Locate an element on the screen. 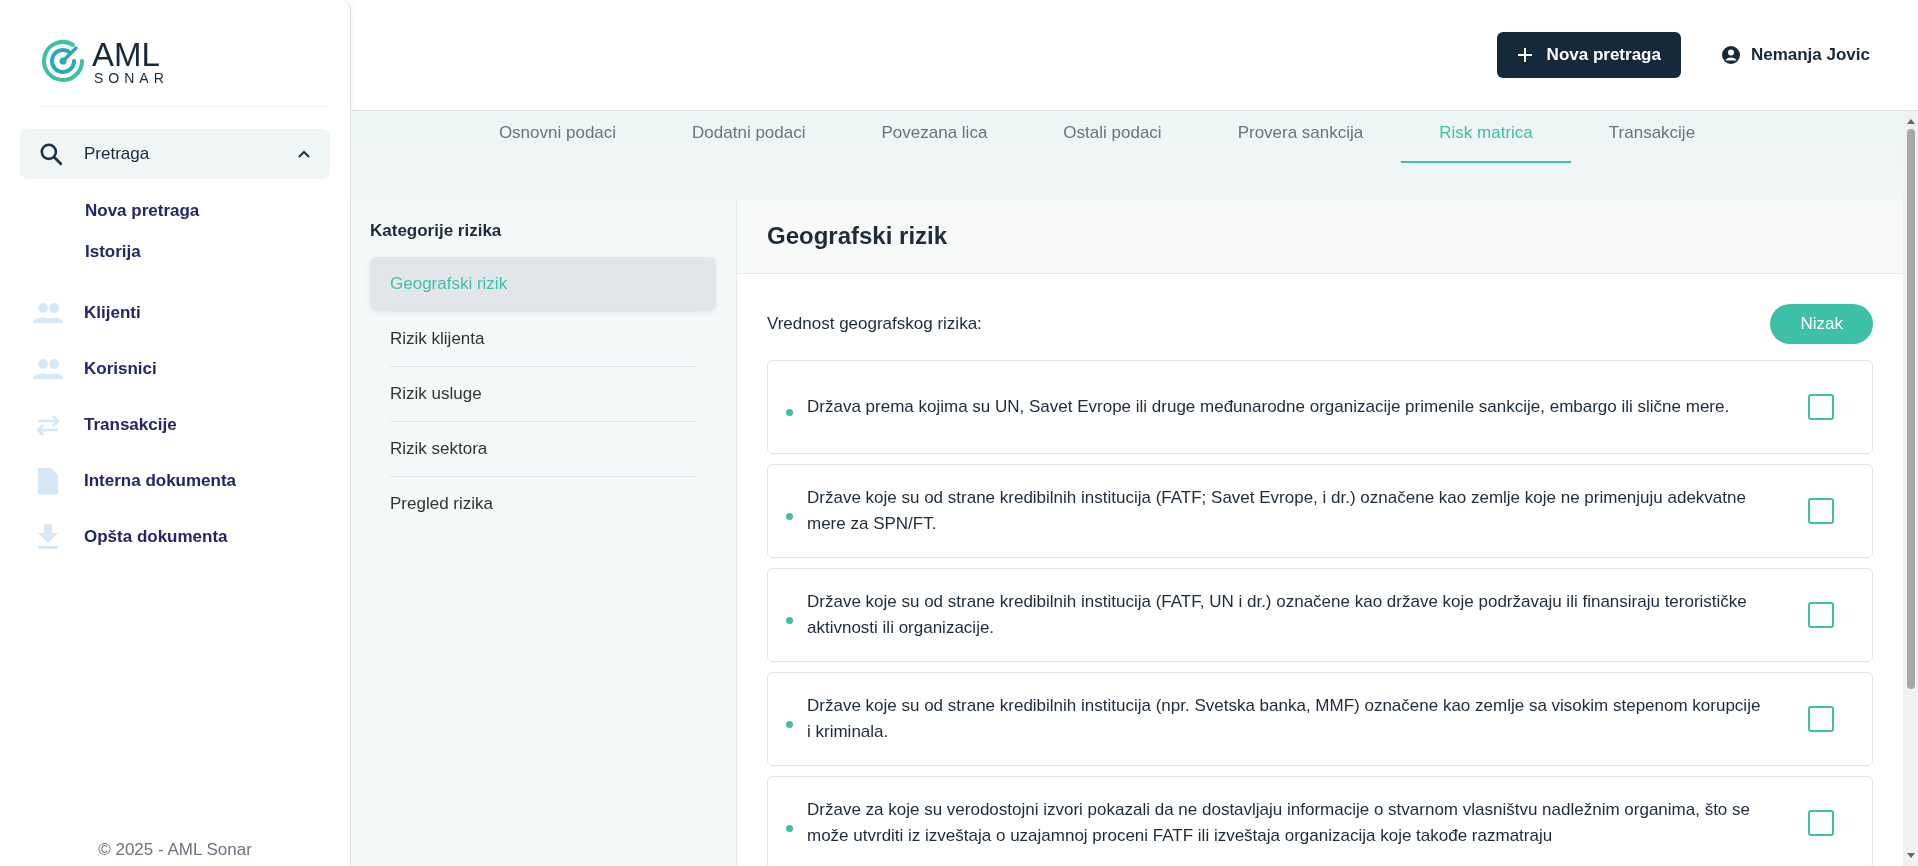 The width and height of the screenshot is (1918, 866). nav-item: Transakcije is located at coordinates (175, 425).